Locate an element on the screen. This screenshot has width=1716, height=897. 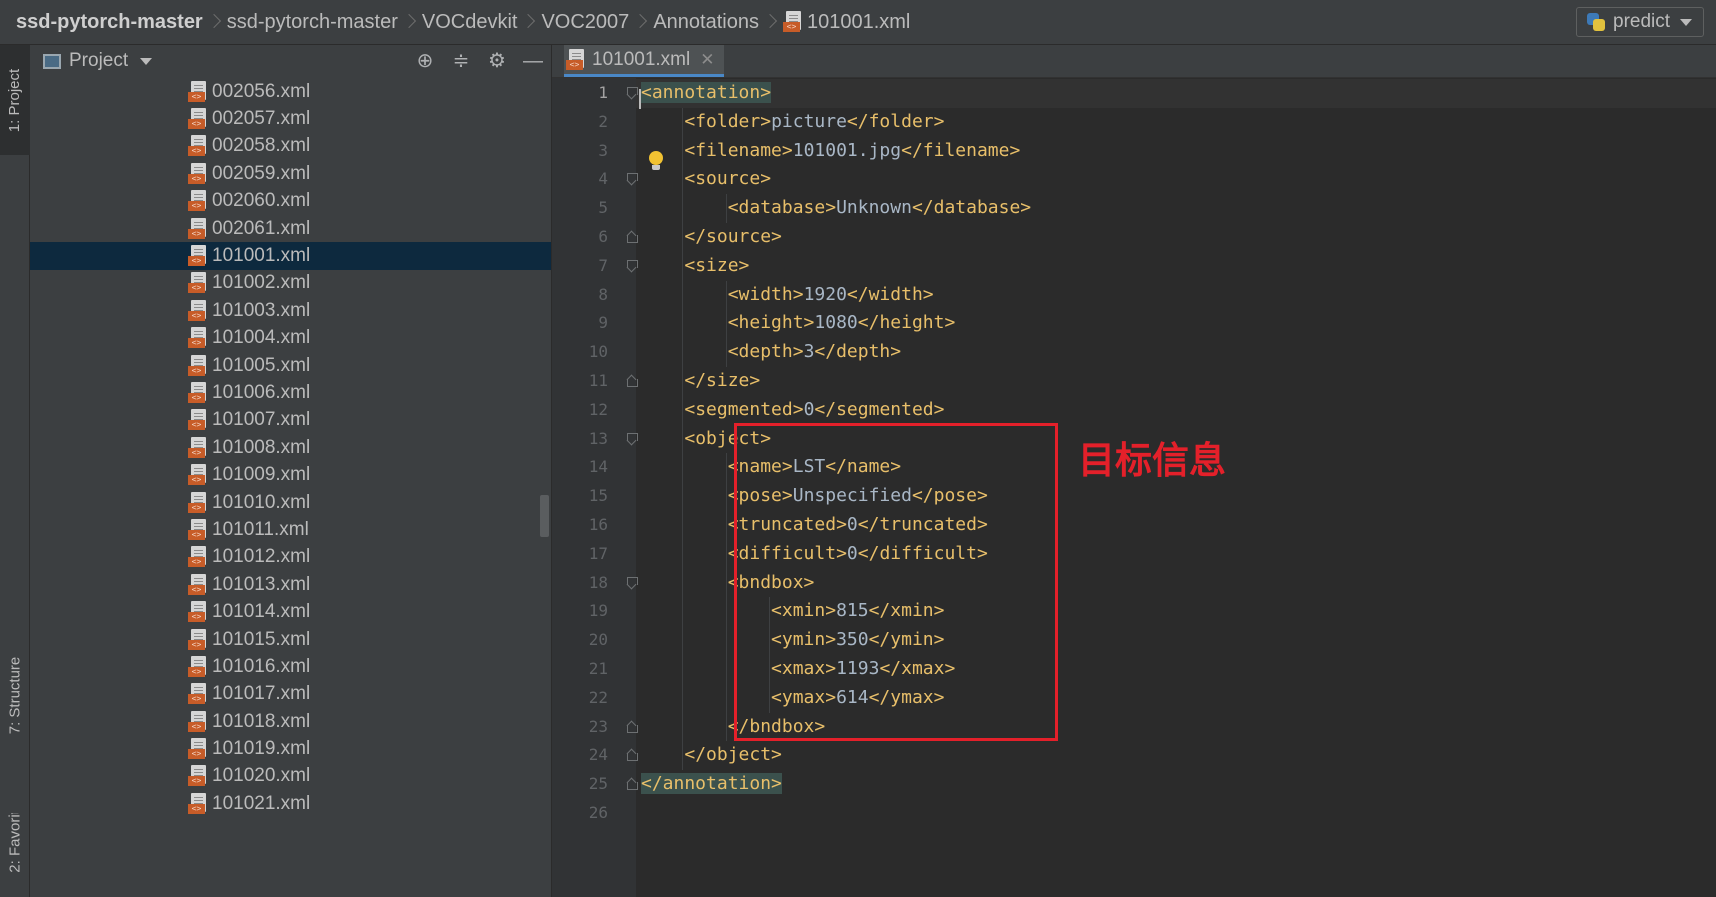
line-number: 24 is located at coordinates (598, 755).